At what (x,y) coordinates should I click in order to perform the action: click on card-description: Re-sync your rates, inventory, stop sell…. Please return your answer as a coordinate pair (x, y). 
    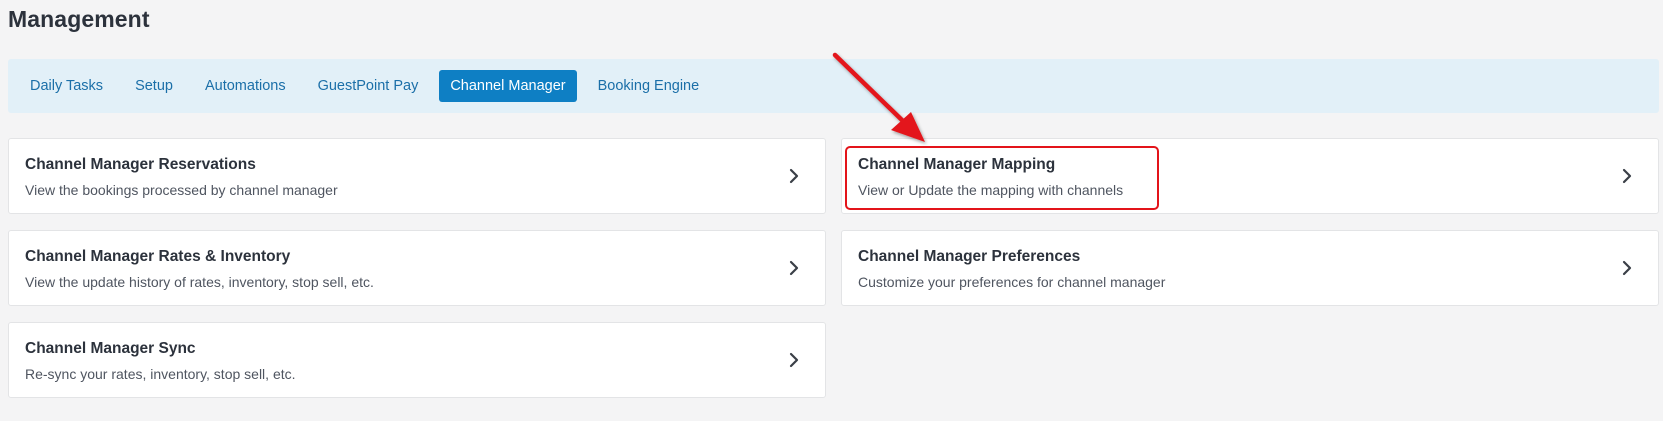
    Looking at the image, I should click on (160, 374).